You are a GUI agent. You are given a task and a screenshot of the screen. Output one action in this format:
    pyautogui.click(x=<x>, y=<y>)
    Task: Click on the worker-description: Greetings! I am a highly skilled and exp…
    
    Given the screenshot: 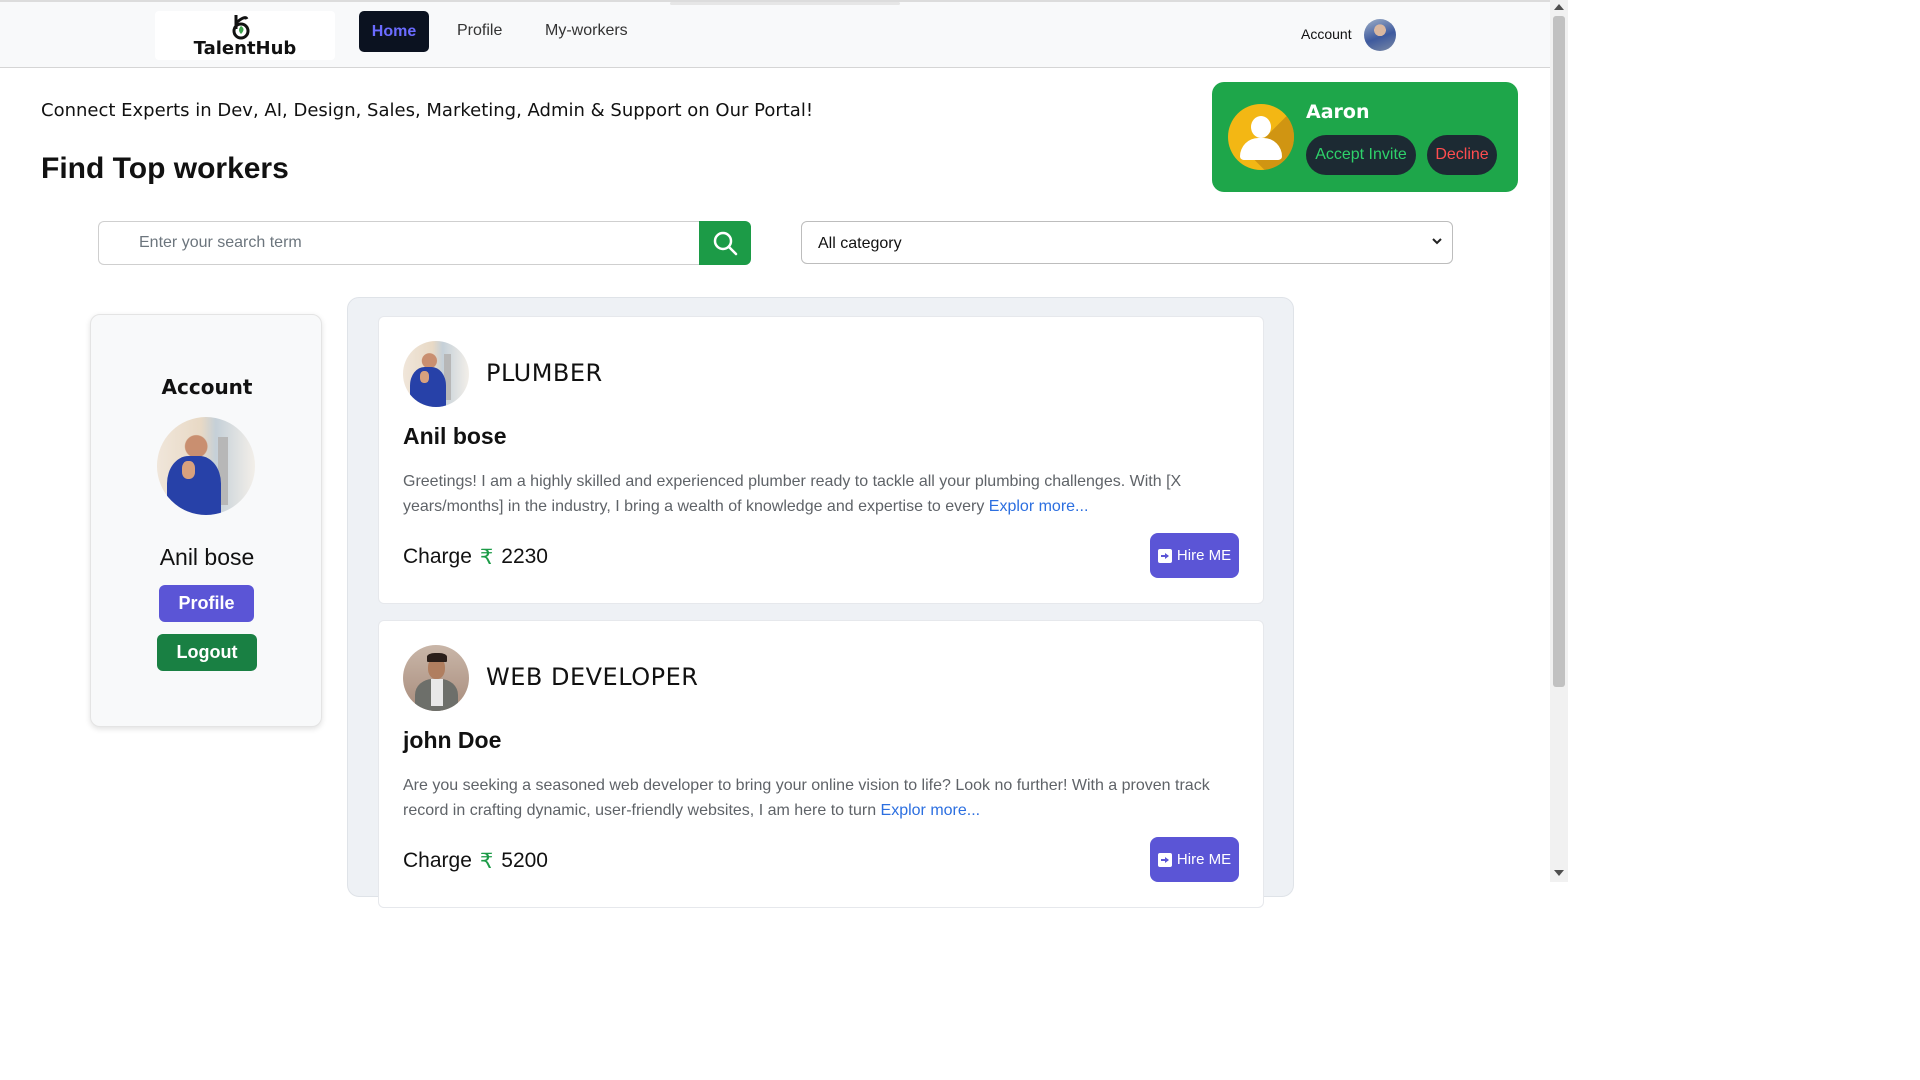 What is the action you would take?
    pyautogui.click(x=823, y=494)
    